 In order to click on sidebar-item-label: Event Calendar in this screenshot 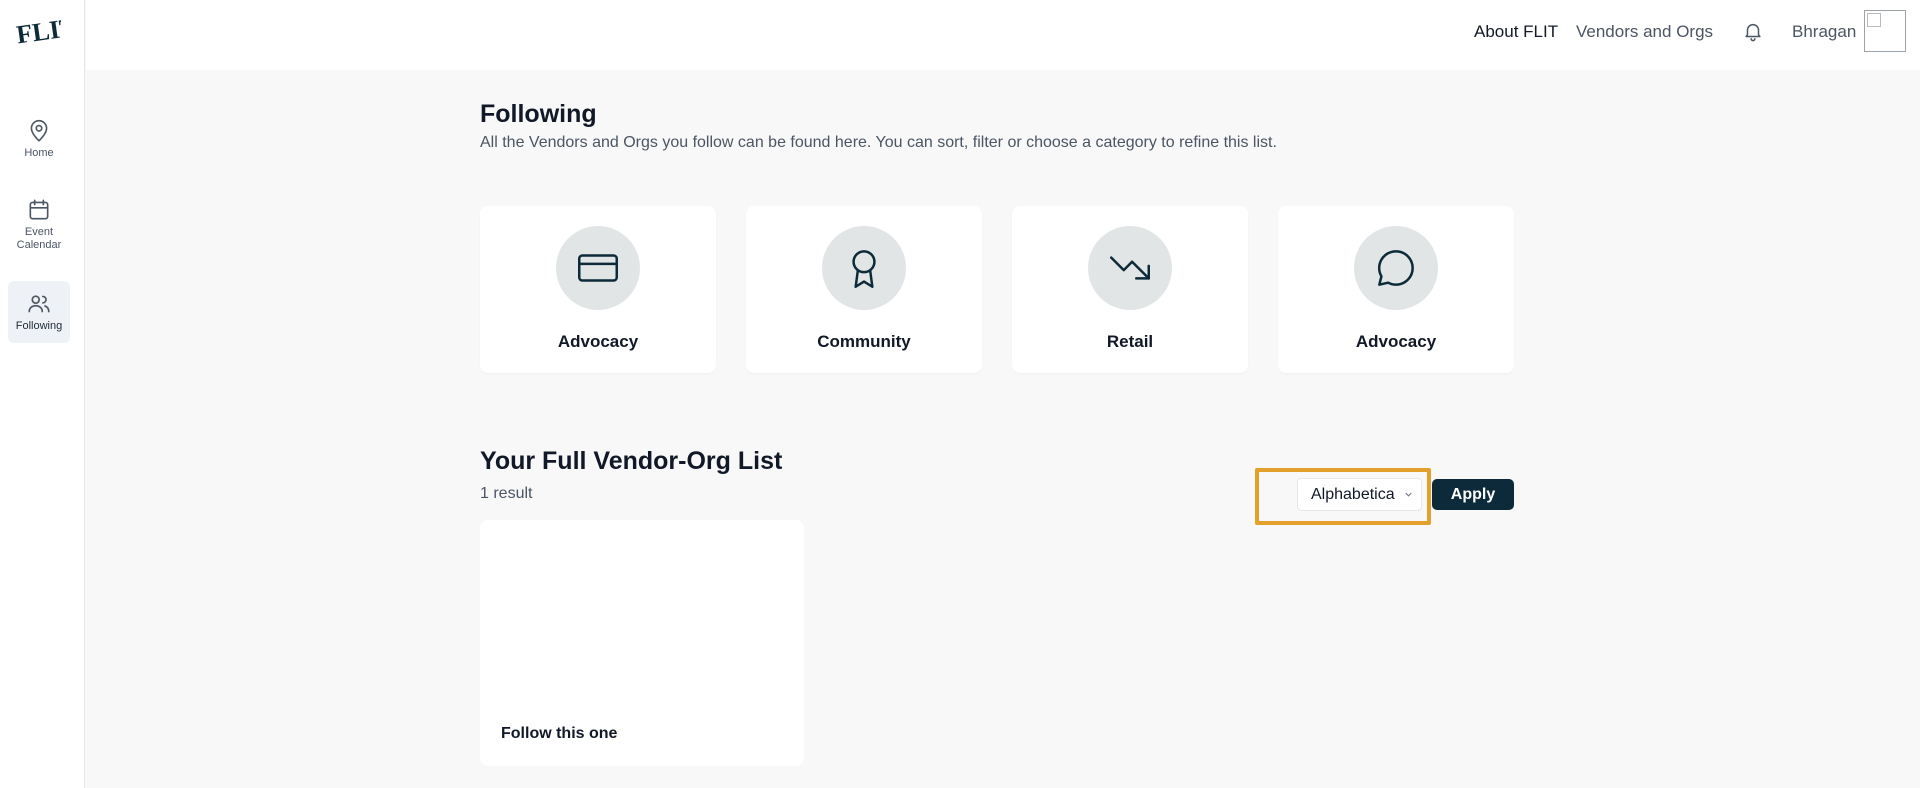, I will do `click(39, 238)`.